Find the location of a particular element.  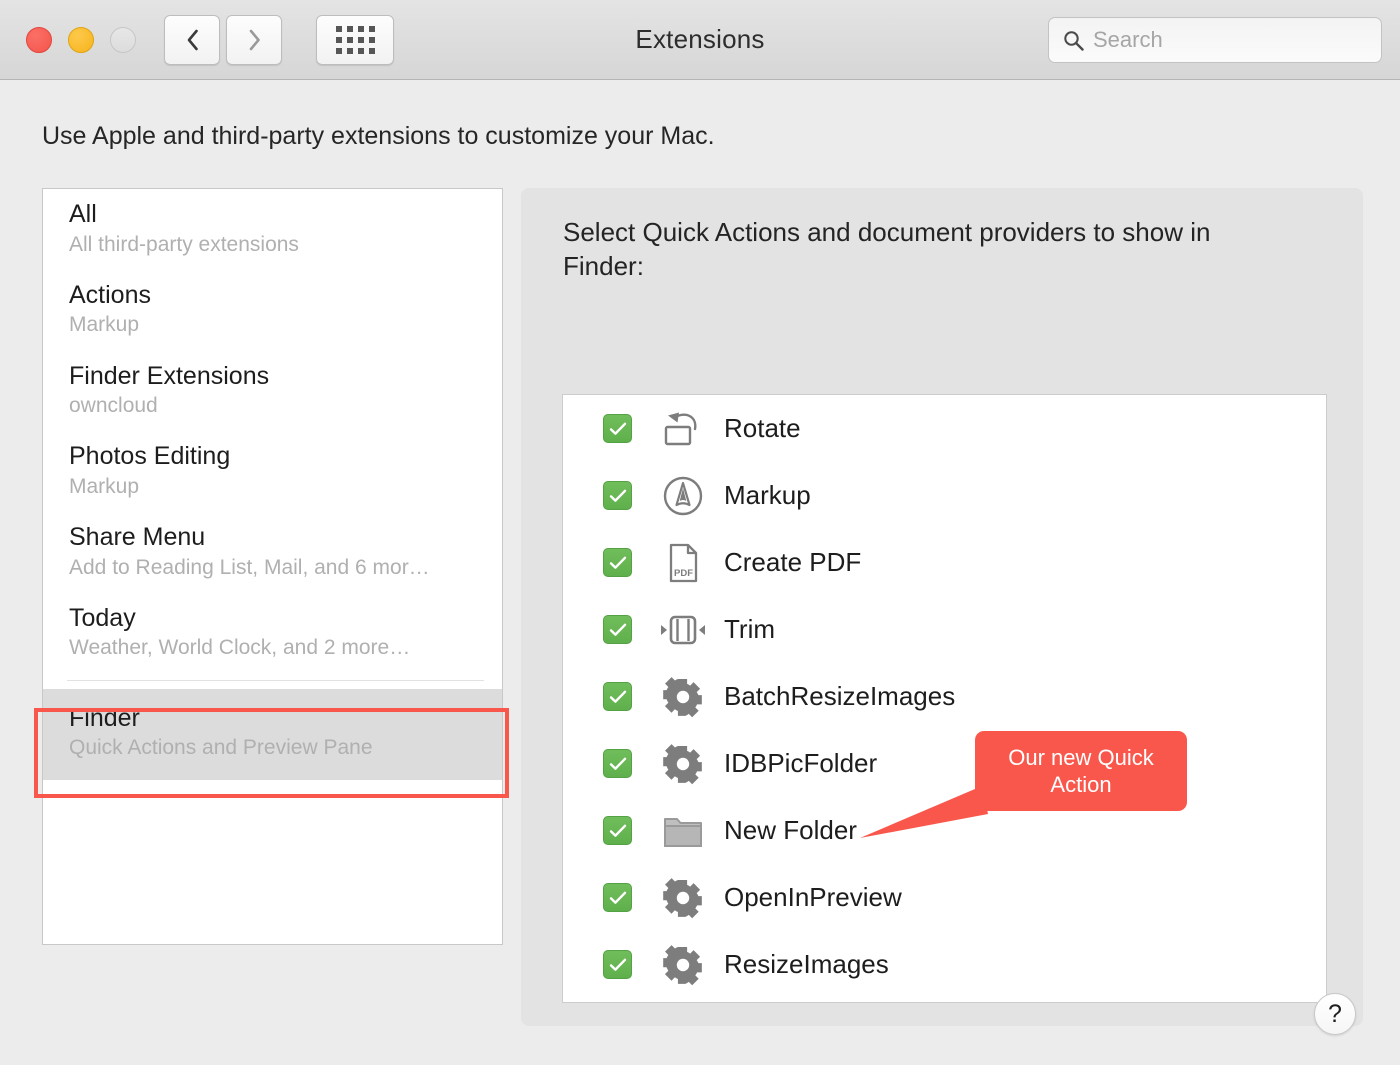

sidebar-item-all: All All third-party extensions is located at coordinates (272, 229).